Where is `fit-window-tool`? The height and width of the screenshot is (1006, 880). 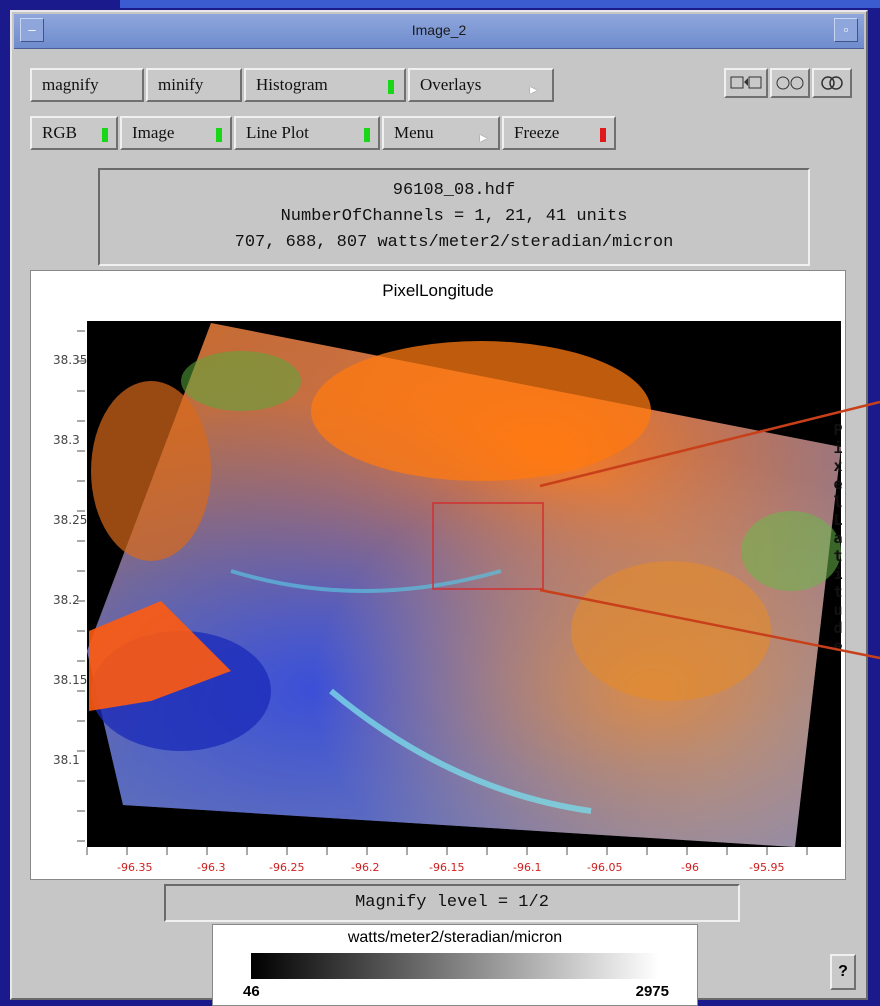 fit-window-tool is located at coordinates (746, 83).